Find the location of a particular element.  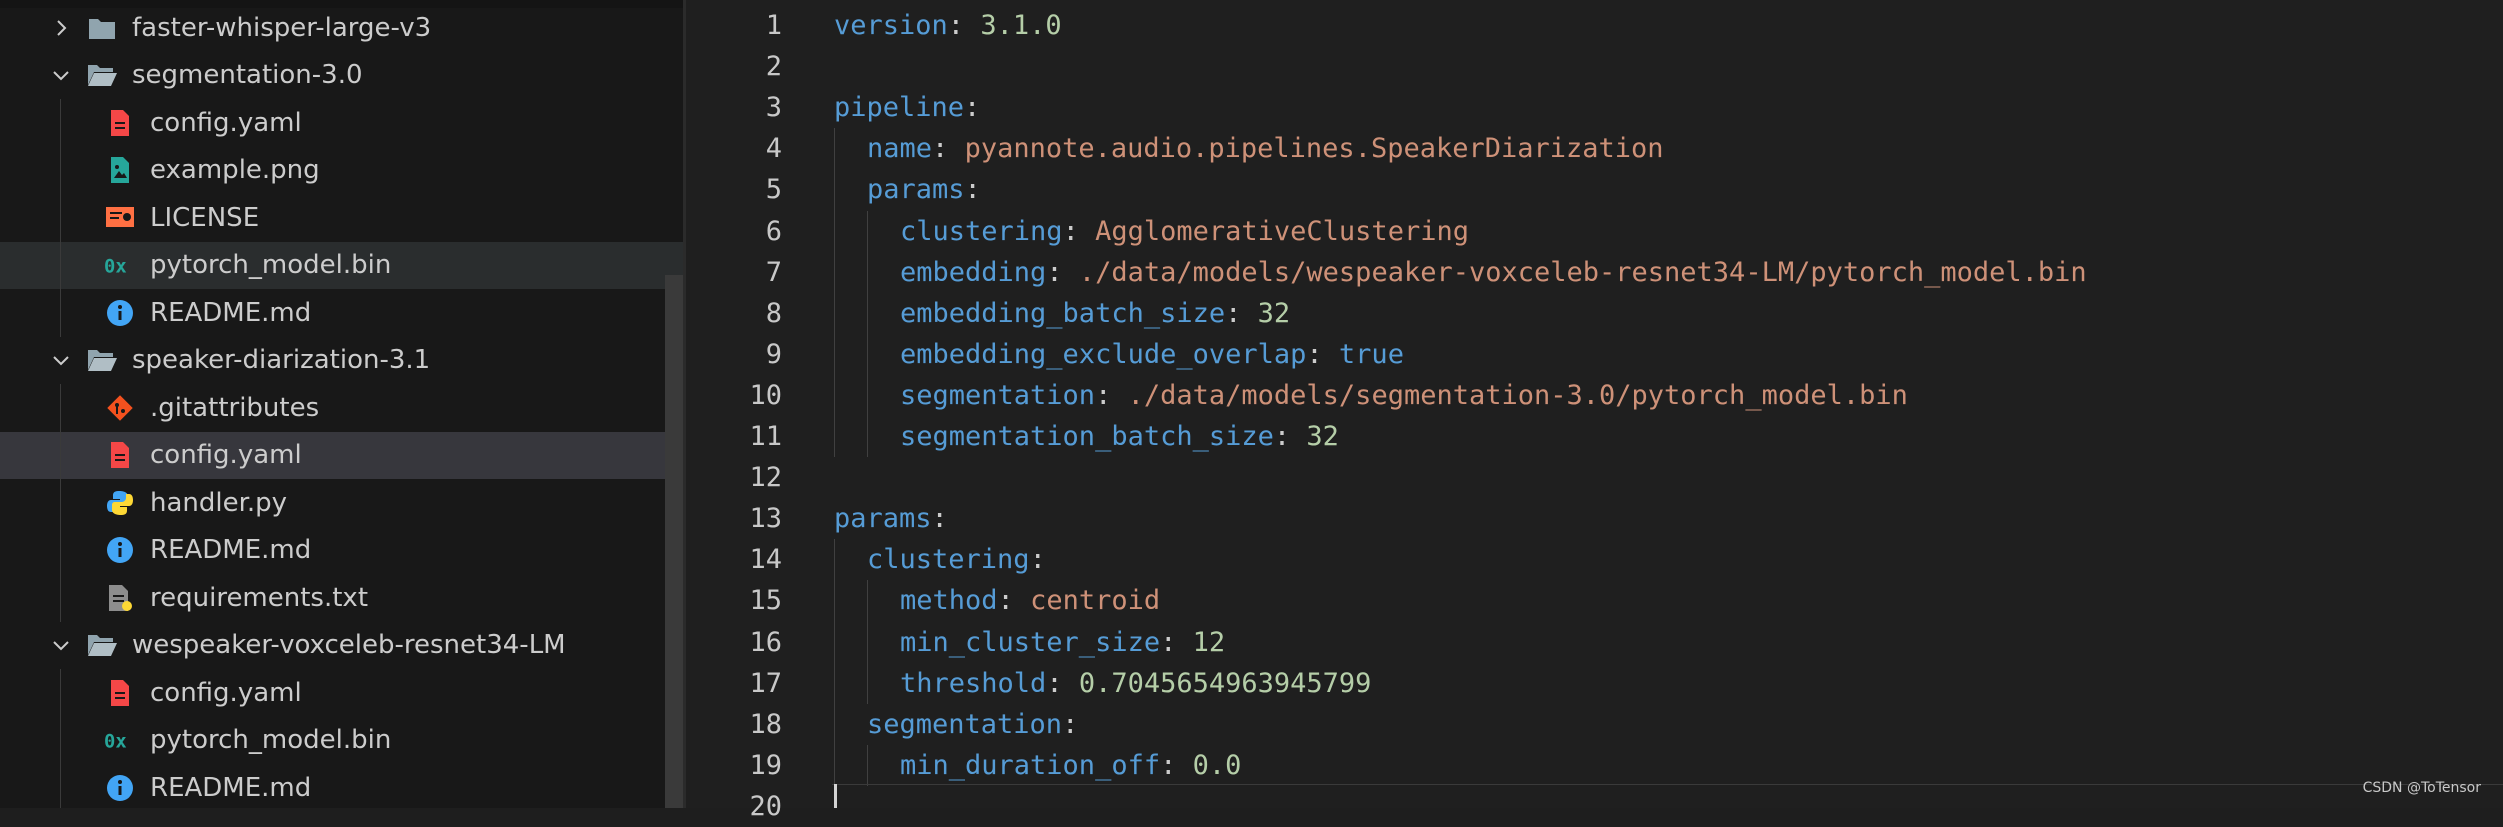

tree-file-row: handler.py is located at coordinates (343, 502).